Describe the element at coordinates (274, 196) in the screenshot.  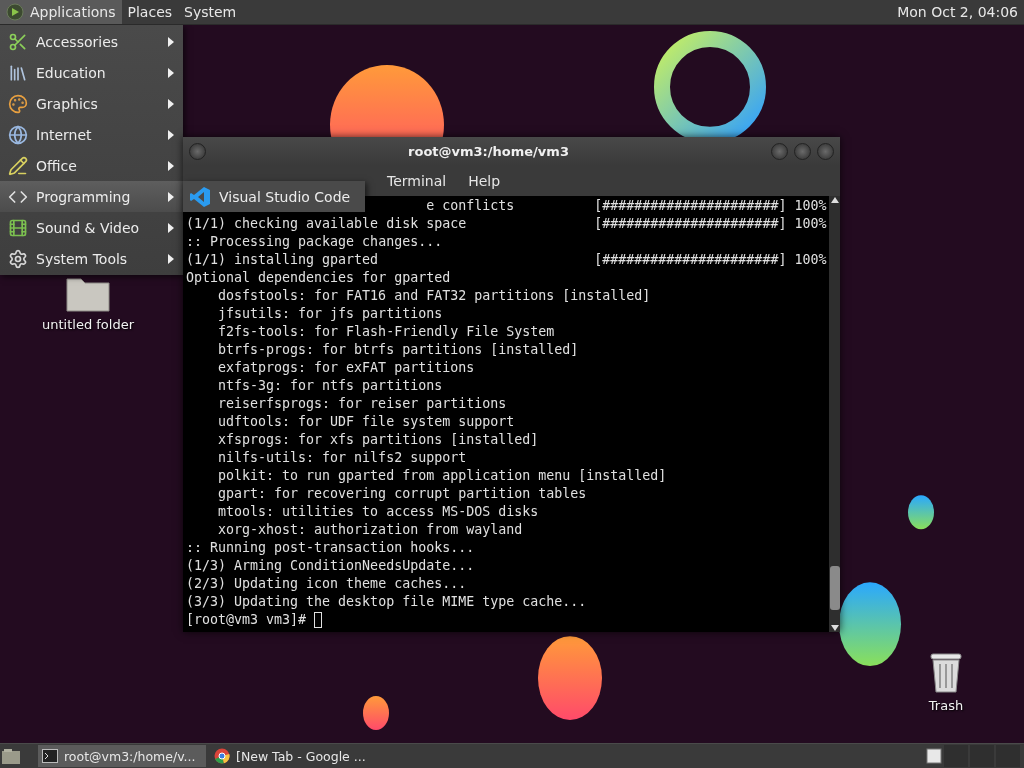
I see `menu-item: Visual Studio Code` at that location.